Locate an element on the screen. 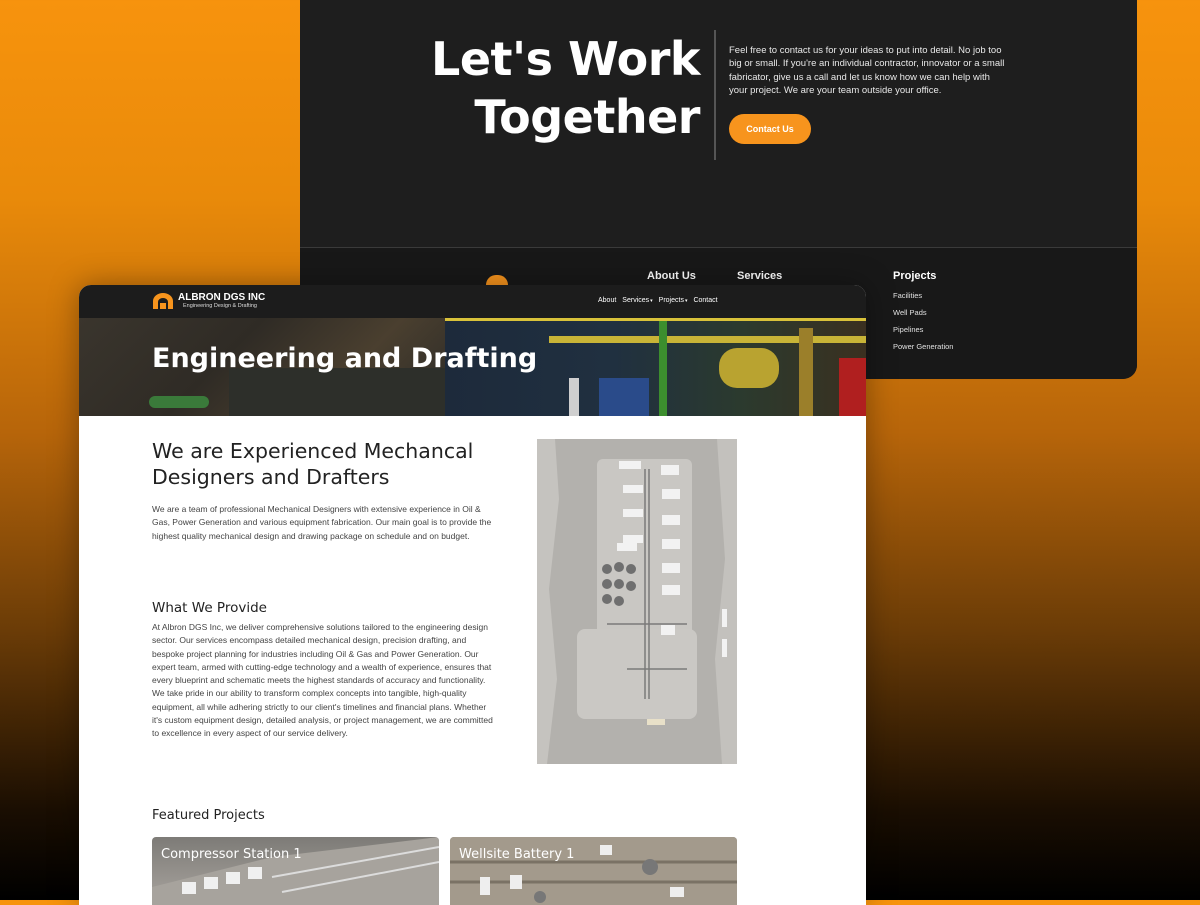 The width and height of the screenshot is (1200, 905). facility-aerial-image is located at coordinates (637, 601).